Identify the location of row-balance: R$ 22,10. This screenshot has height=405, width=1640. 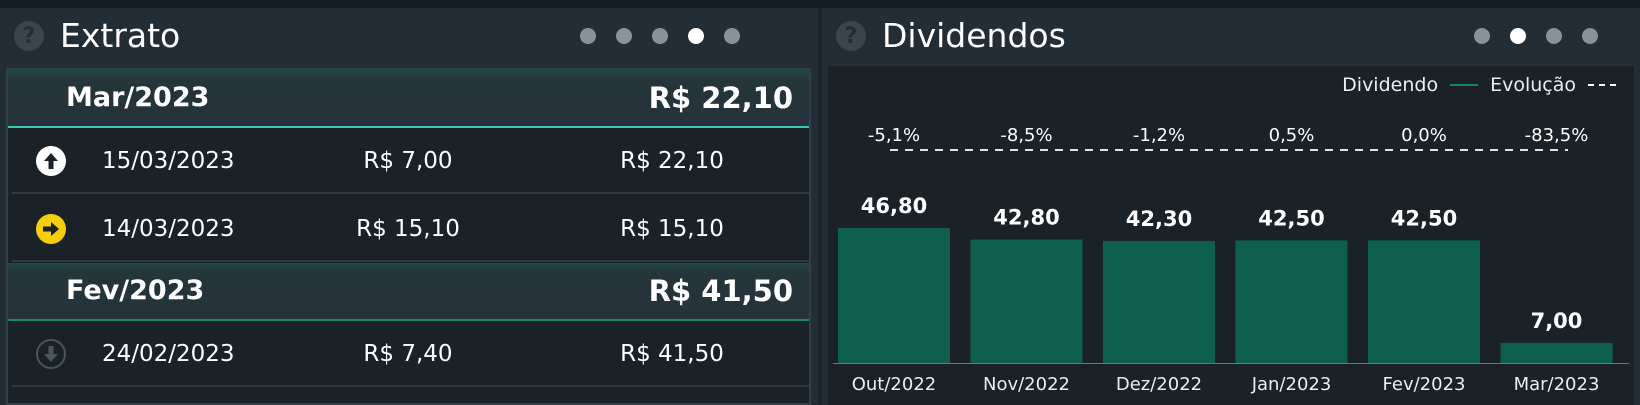
(672, 161).